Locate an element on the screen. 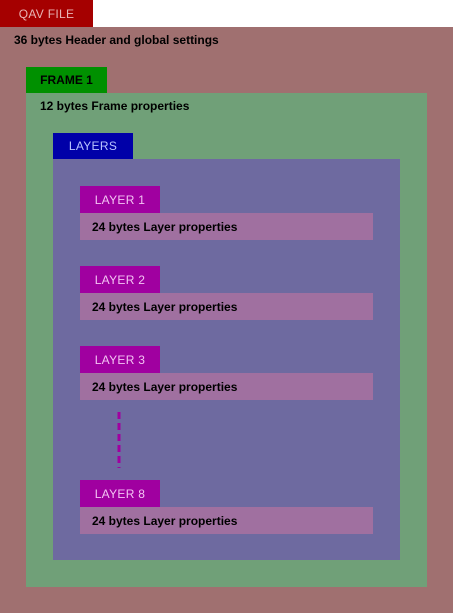 The height and width of the screenshot is (613, 453). qav-file-label: QAV FILE is located at coordinates (46, 13).